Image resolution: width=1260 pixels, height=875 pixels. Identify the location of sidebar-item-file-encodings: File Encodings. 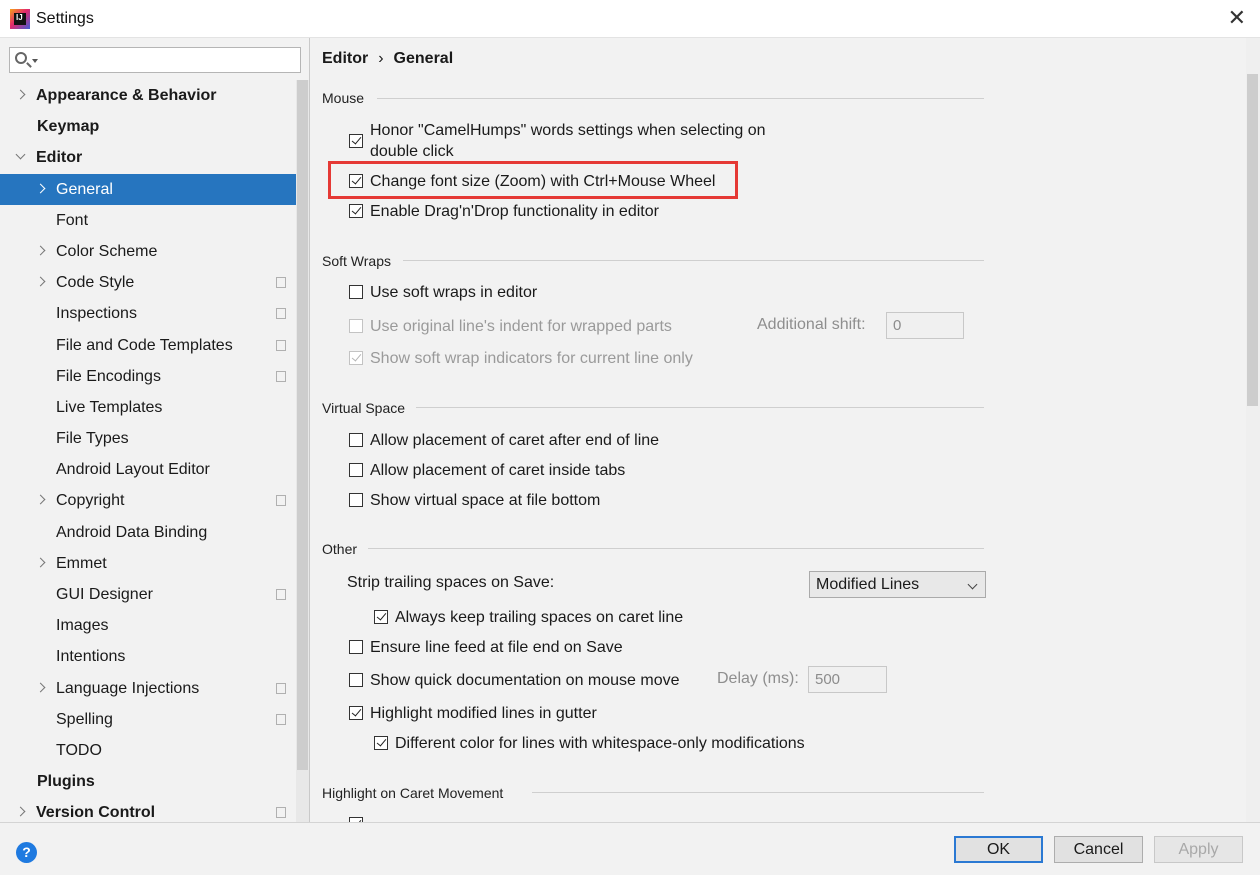
(148, 376).